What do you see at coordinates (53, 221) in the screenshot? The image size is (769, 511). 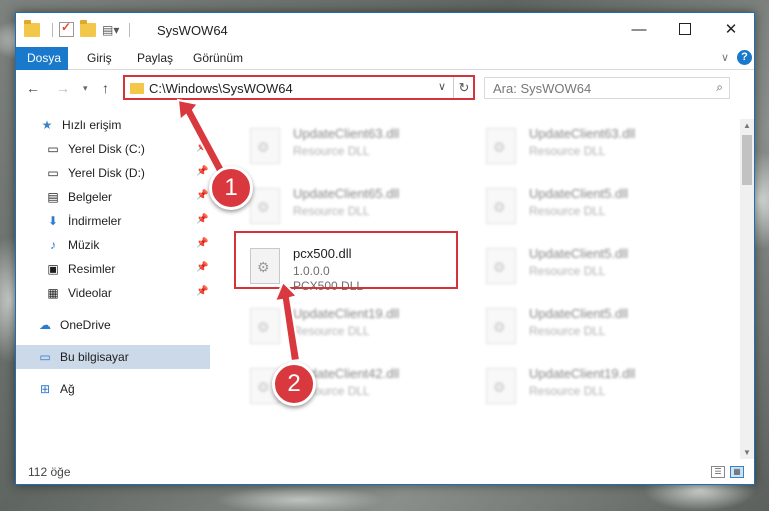 I see `download-icon: ⬇` at bounding box center [53, 221].